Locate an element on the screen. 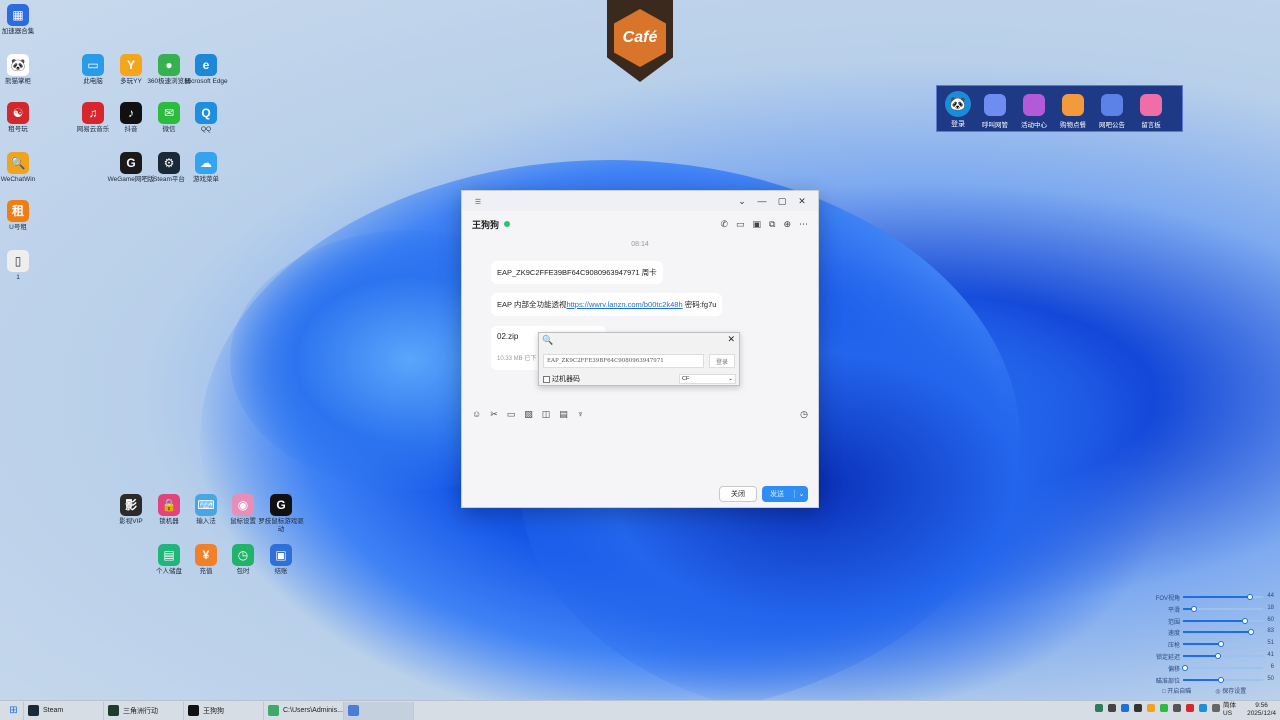  slider-row: 偏移 6 is located at coordinates (1212, 668).